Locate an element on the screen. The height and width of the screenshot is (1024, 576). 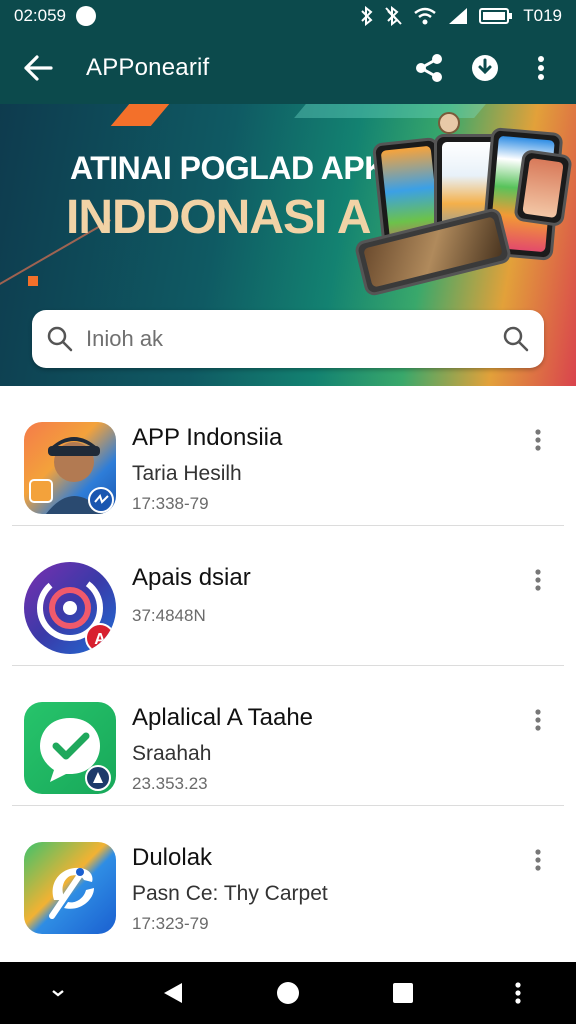
nav-recents-button is located at coordinates (403, 993).